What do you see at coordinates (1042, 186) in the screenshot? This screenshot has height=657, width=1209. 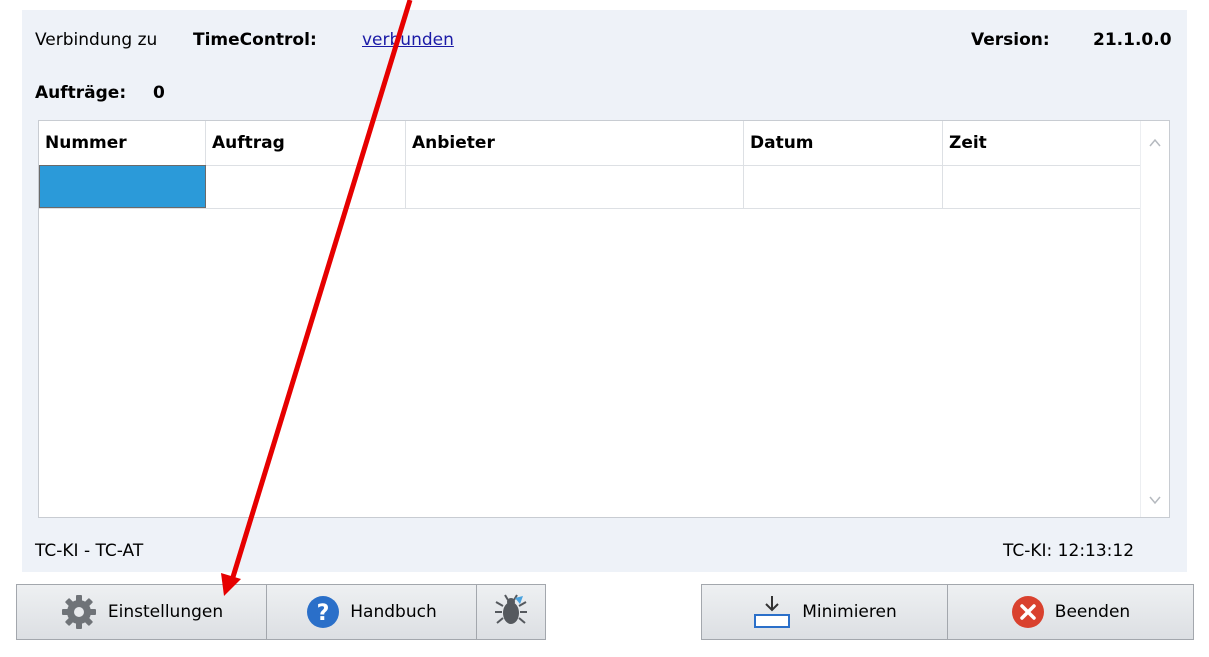 I see `table-cell-zeit` at bounding box center [1042, 186].